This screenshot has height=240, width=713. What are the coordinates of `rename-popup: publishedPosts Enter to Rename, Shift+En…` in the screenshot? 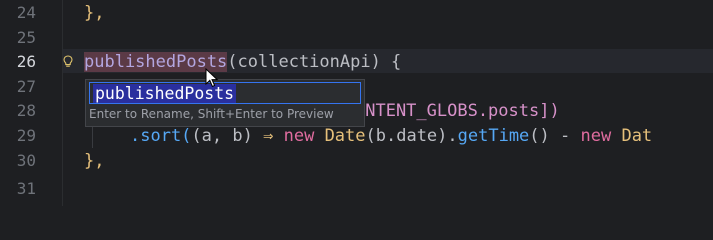 It's located at (225, 103).